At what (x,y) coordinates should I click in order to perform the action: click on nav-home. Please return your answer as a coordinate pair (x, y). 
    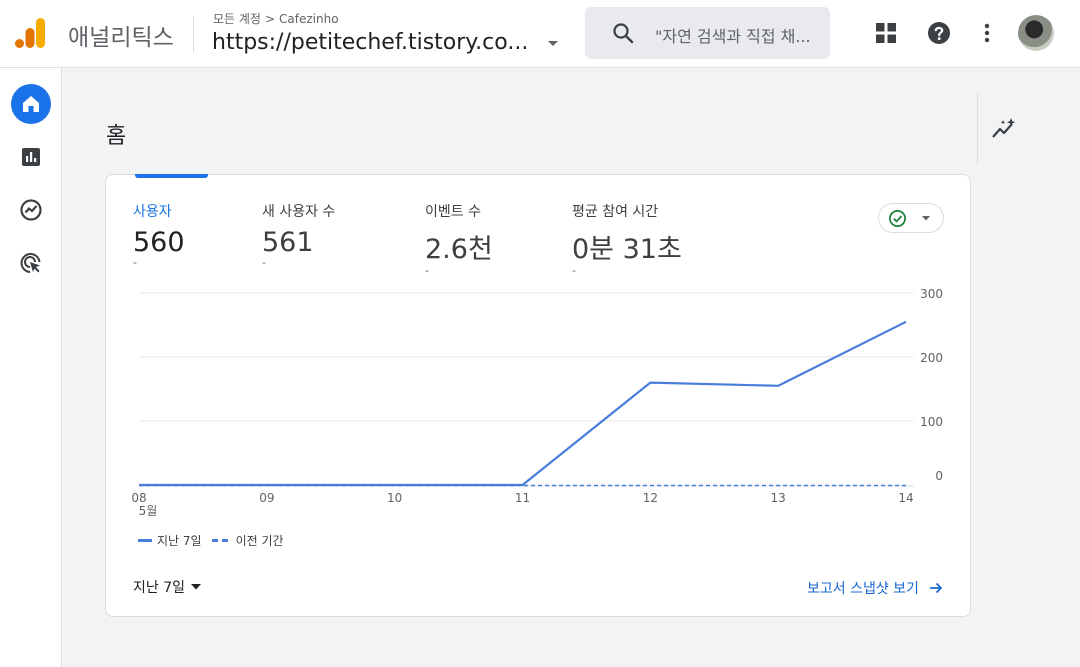
    Looking at the image, I should click on (31, 104).